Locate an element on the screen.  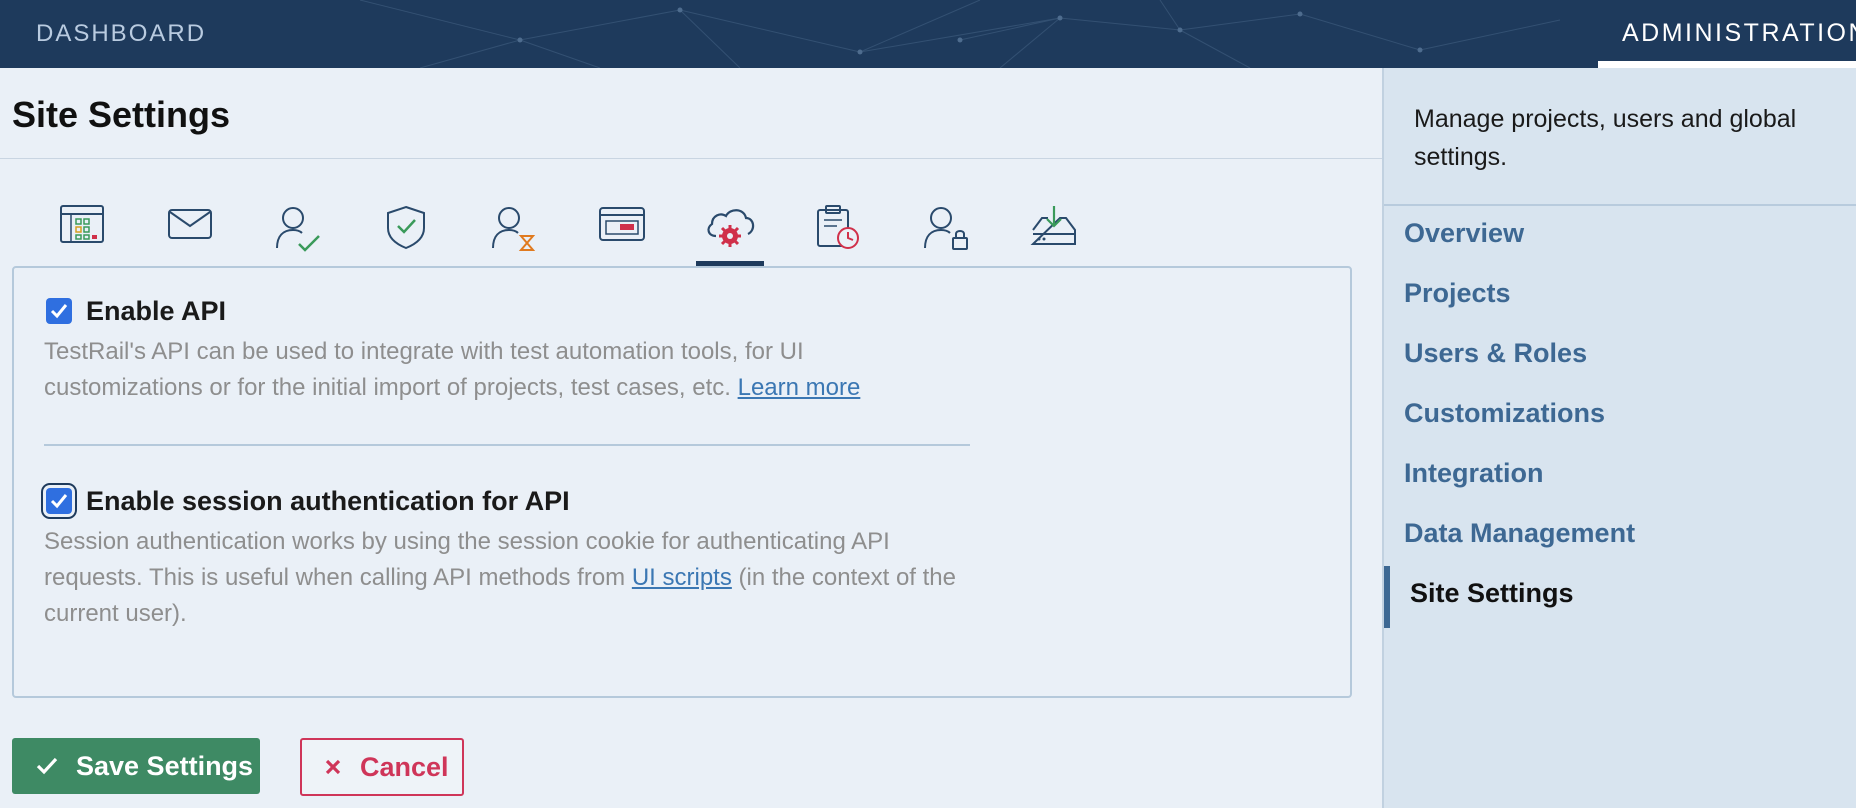
sidebar-item-projects: Projects is located at coordinates (1457, 293).